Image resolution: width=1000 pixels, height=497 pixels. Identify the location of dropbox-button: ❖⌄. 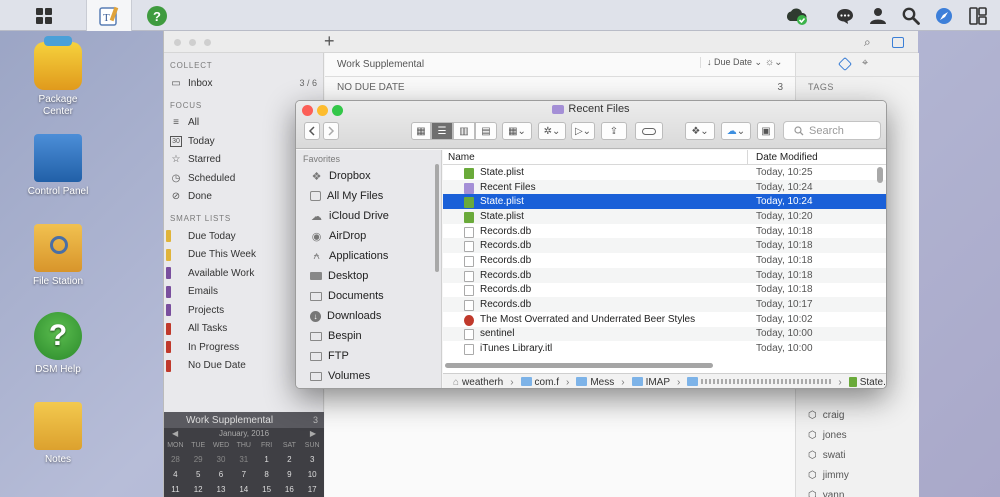
(700, 131).